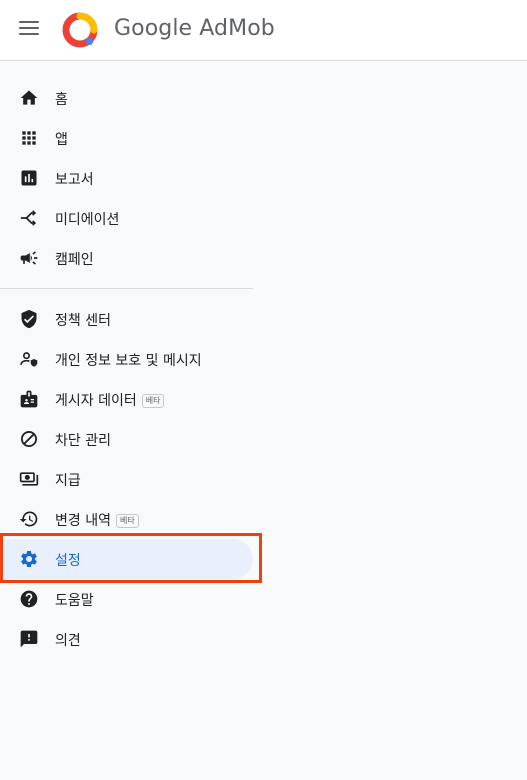  What do you see at coordinates (126, 288) in the screenshot?
I see `nav-divider` at bounding box center [126, 288].